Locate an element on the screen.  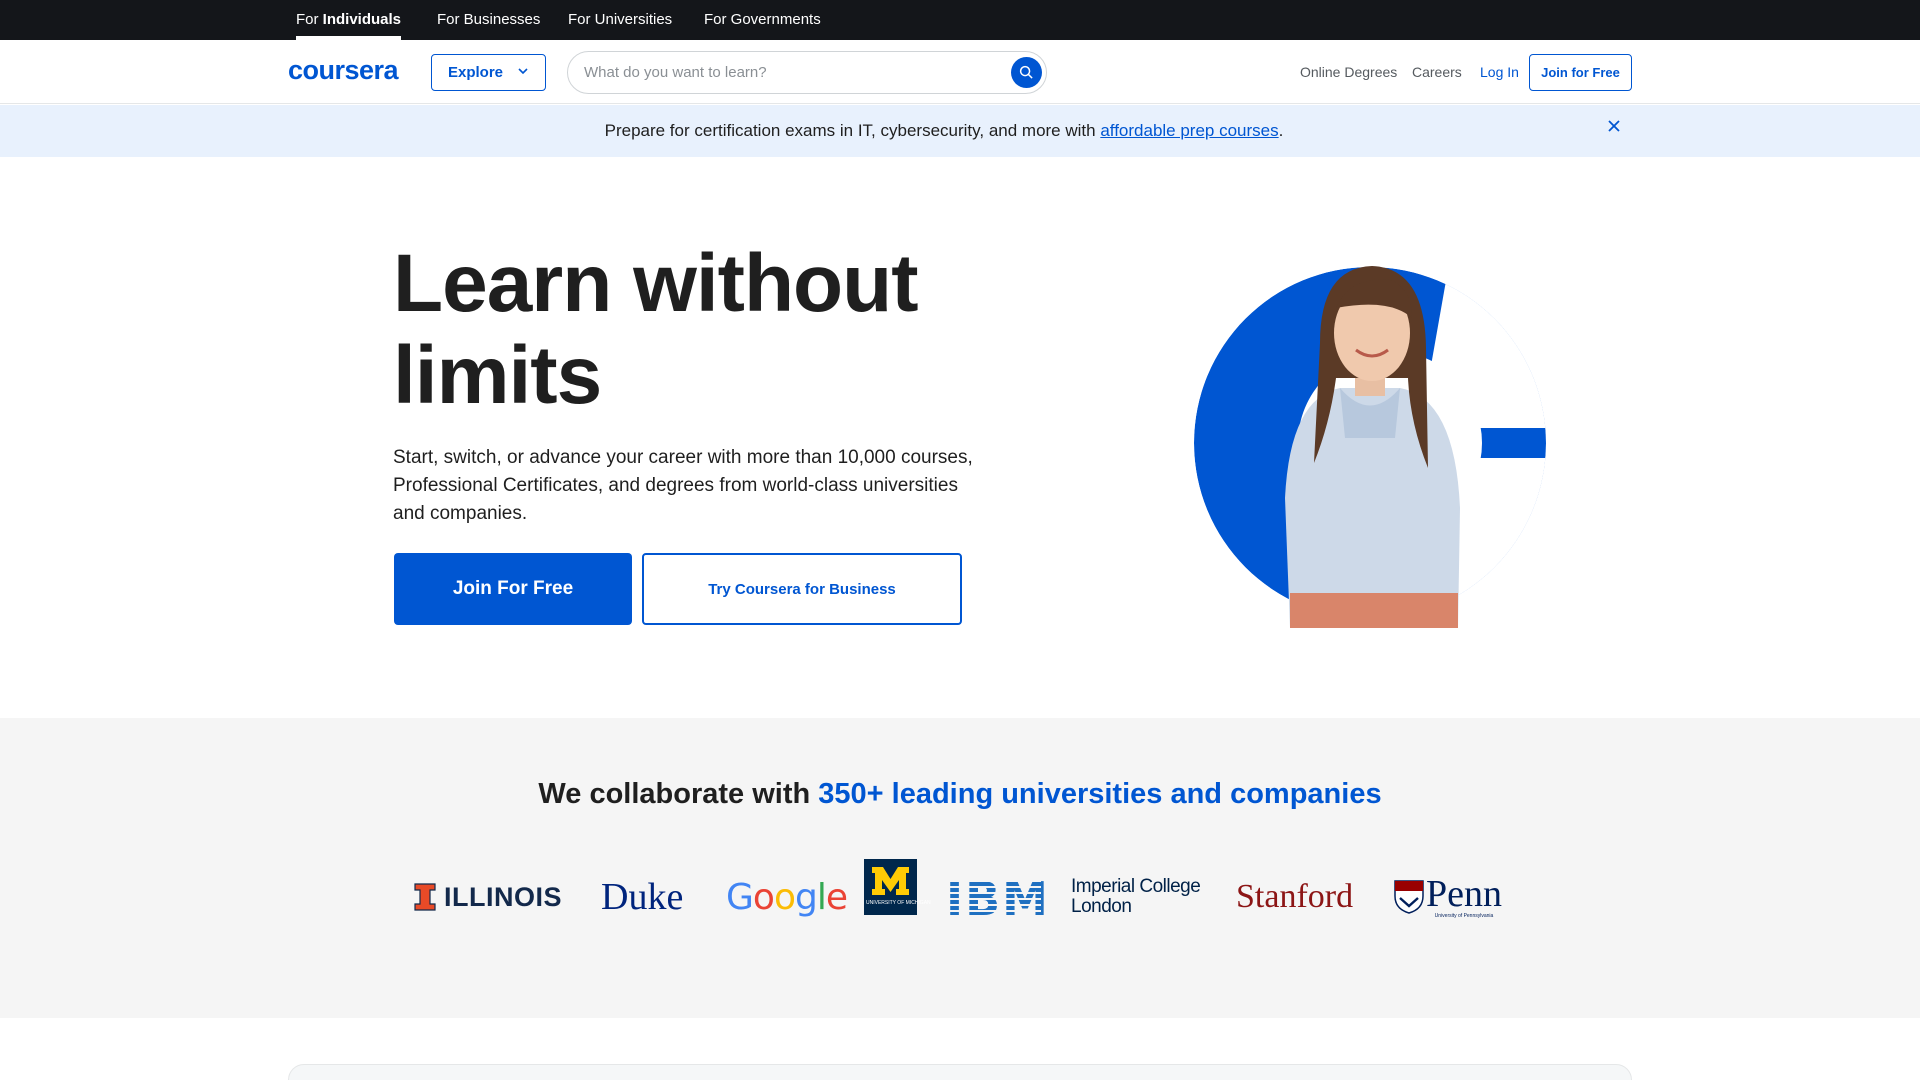
michigan-badge: UNIVERSITY OF MICHIGAN is located at coordinates (897, 887).